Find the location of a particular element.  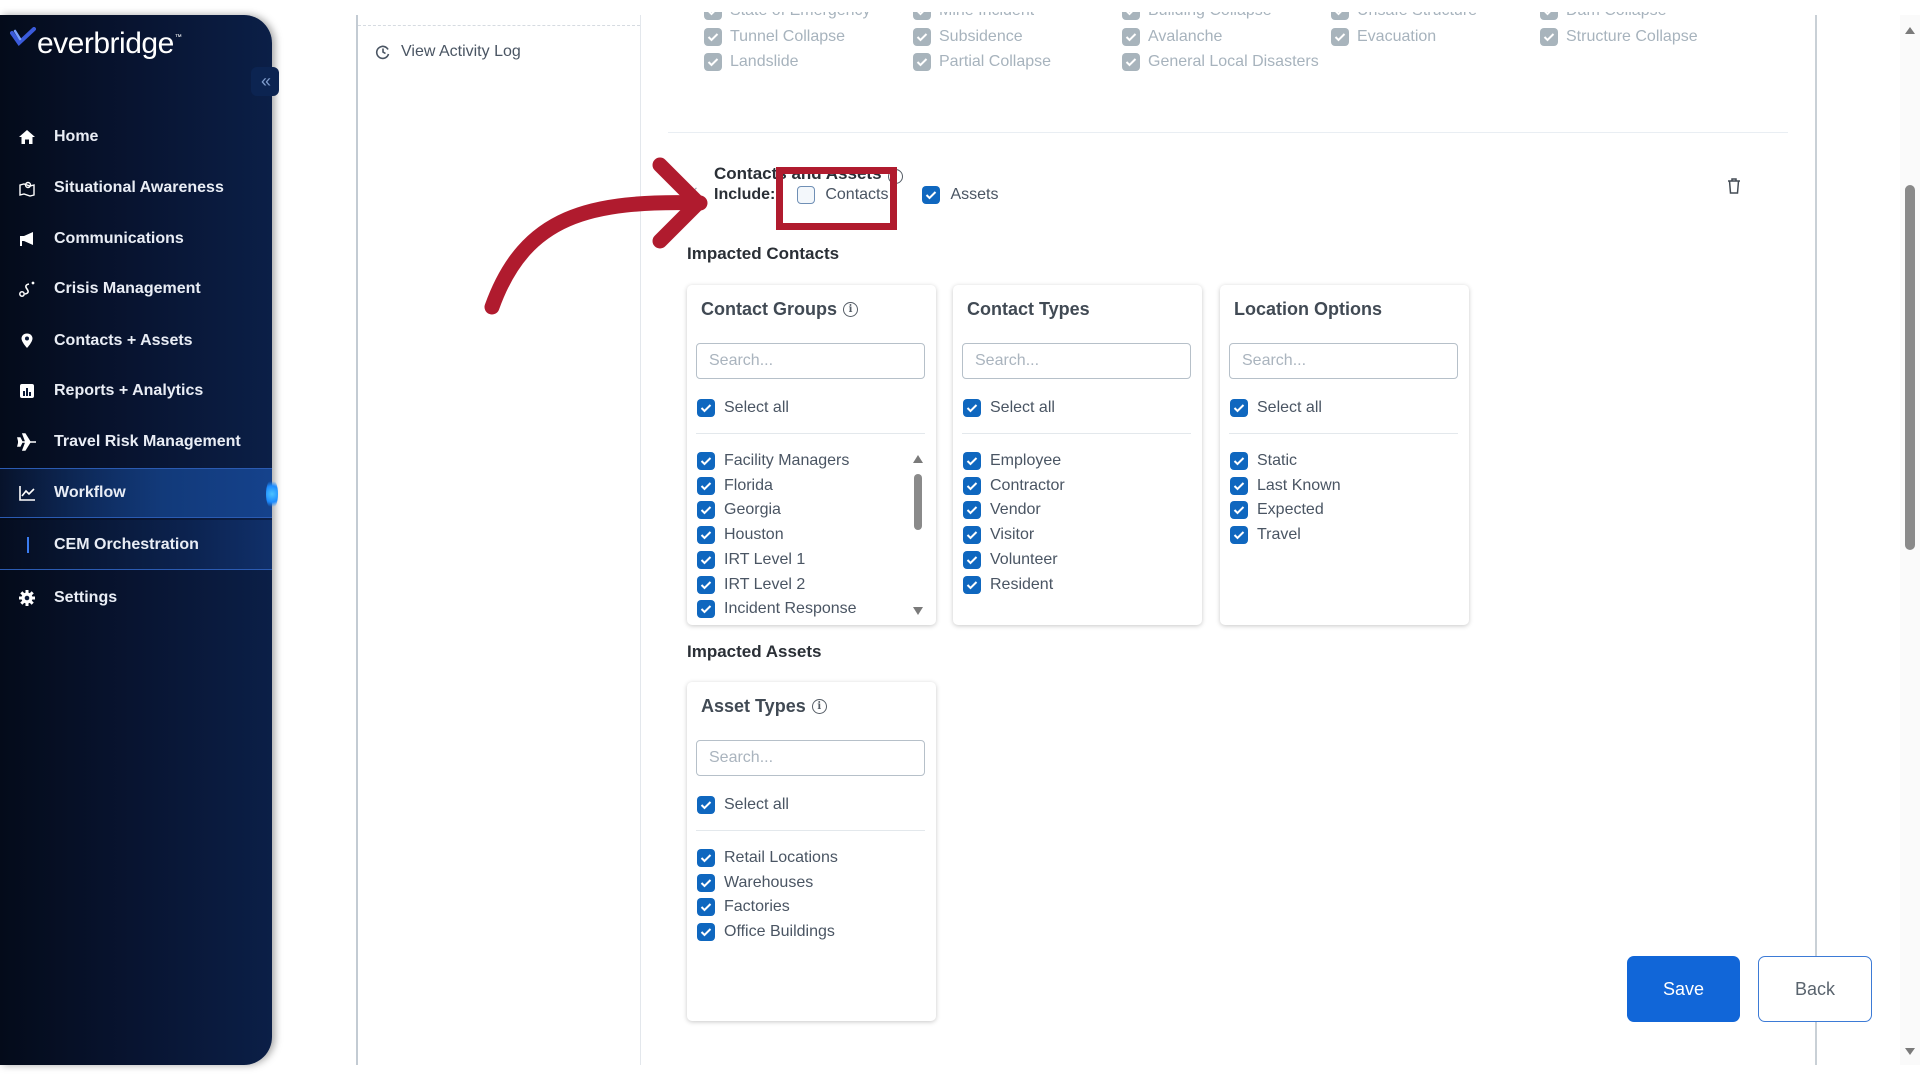

hazard-option: Structure Collapse is located at coordinates (1619, 37).